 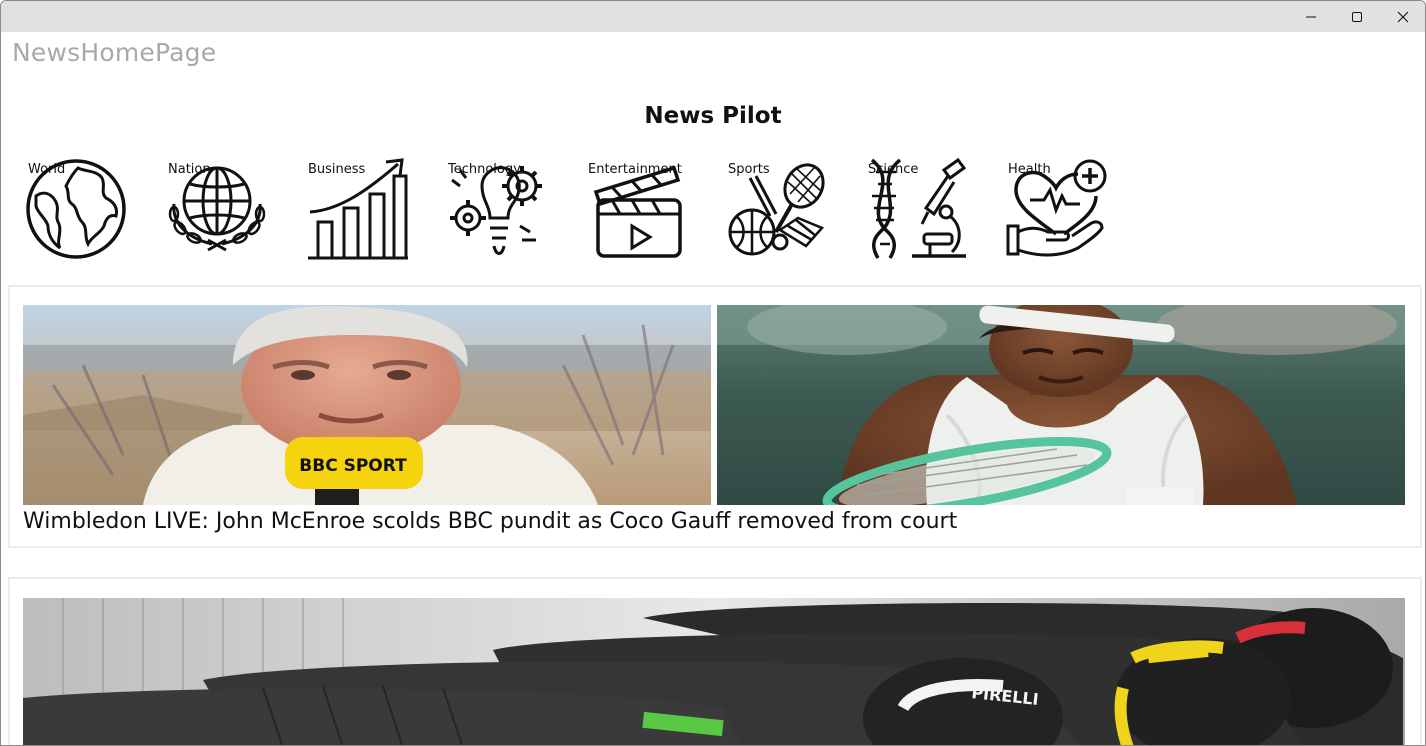 What do you see at coordinates (638, 208) in the screenshot?
I see `category-entertainment: Entertainment` at bounding box center [638, 208].